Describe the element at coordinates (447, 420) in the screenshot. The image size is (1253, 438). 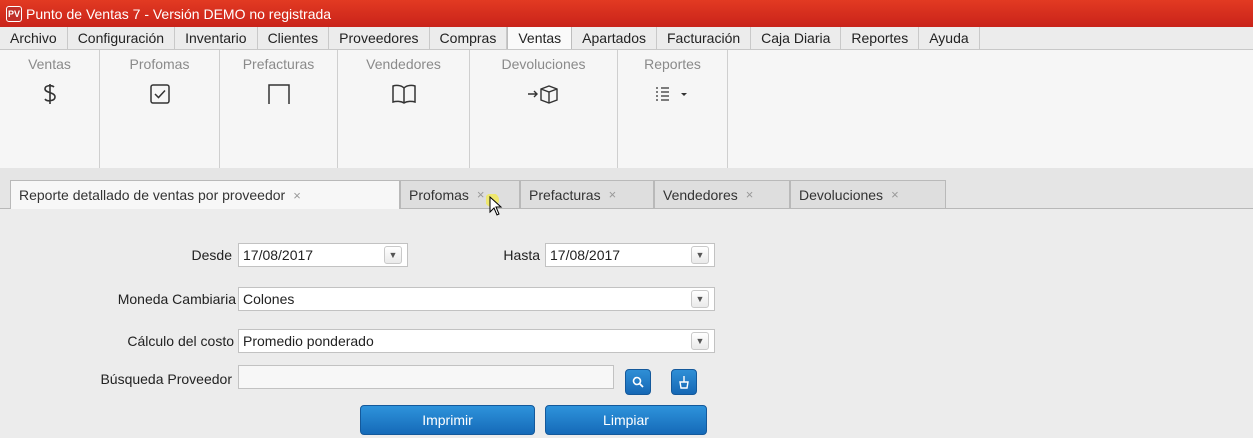
I see `imprimir-button: Imprimir` at that location.